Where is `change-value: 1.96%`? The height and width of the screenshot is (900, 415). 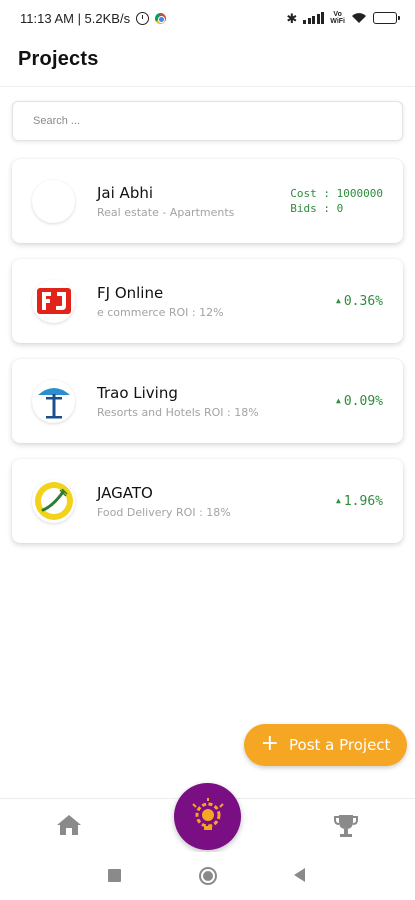 change-value: 1.96% is located at coordinates (363, 501).